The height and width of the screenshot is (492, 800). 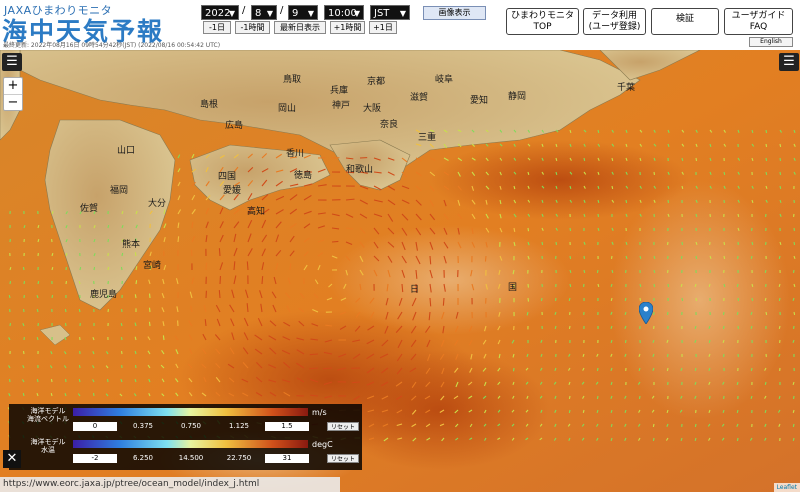 What do you see at coordinates (191, 458) in the screenshot?
I see `temp-tick: 14.500` at bounding box center [191, 458].